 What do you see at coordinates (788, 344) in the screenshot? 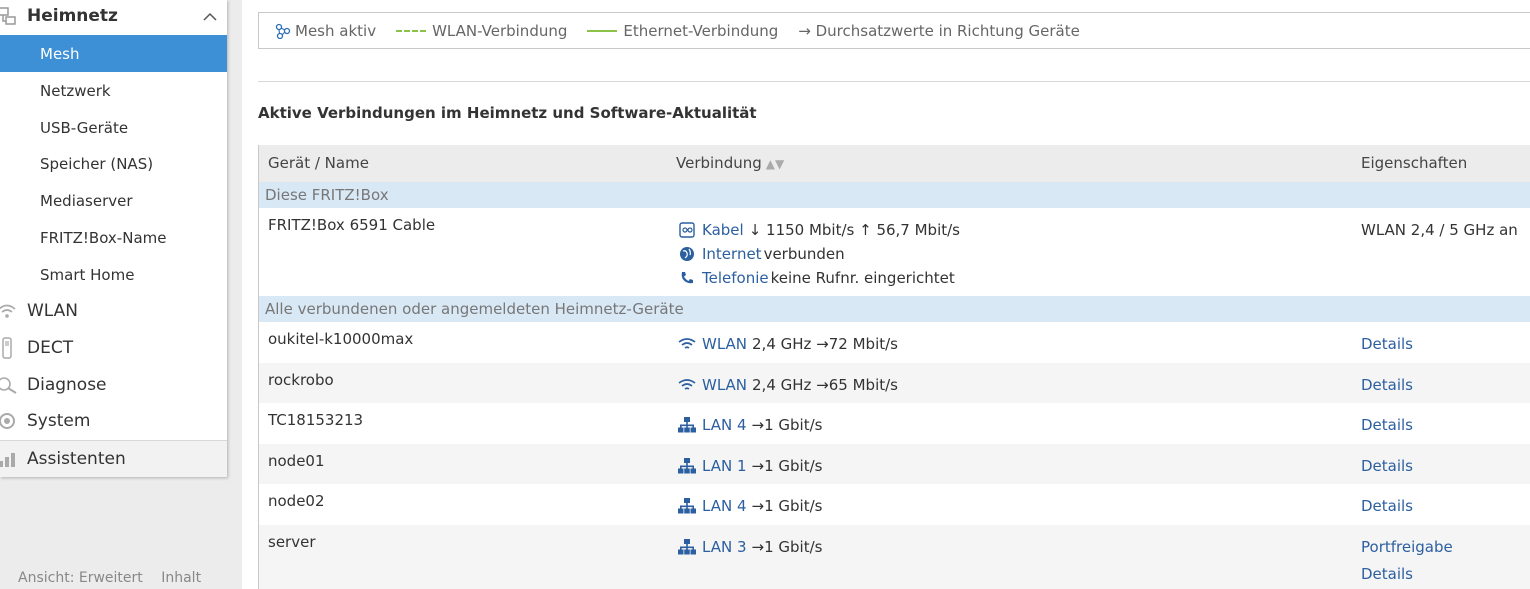
I see `connection-cell: WLAN 2,4 GHz →72 Mbit/s` at bounding box center [788, 344].